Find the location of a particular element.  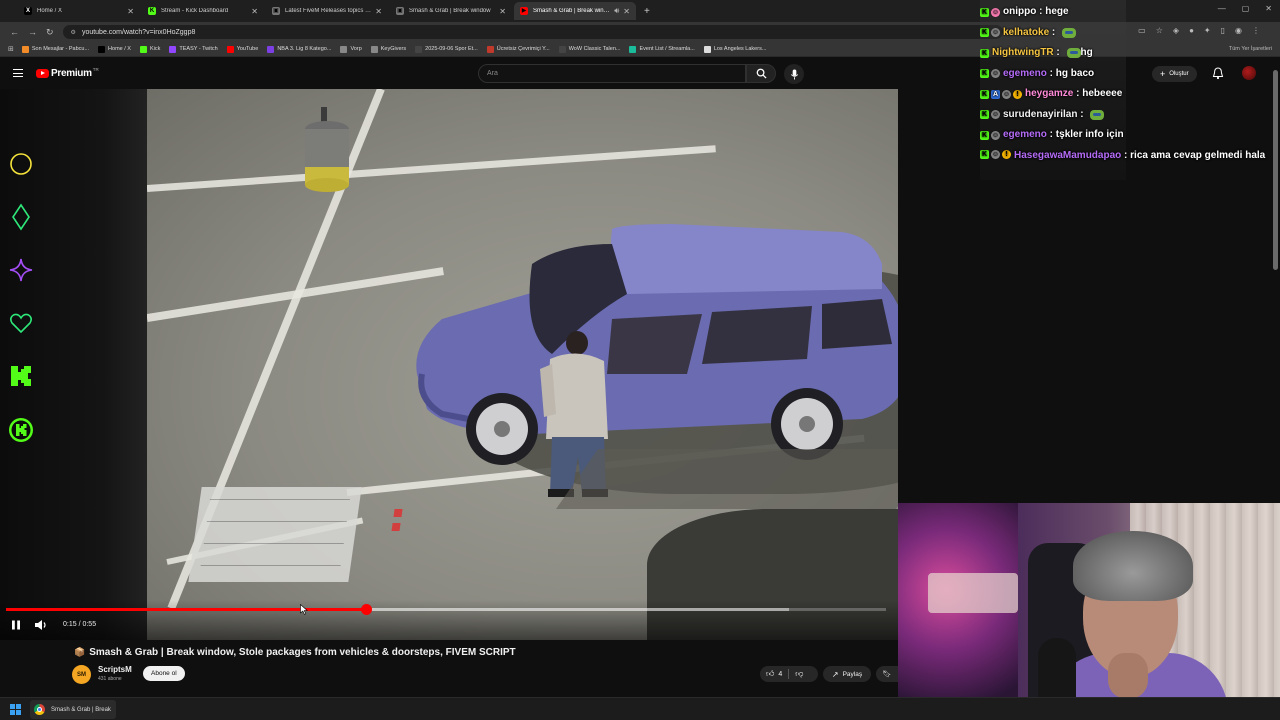

player-controls: 0:15 / 0:55 is located at coordinates (449, 620).